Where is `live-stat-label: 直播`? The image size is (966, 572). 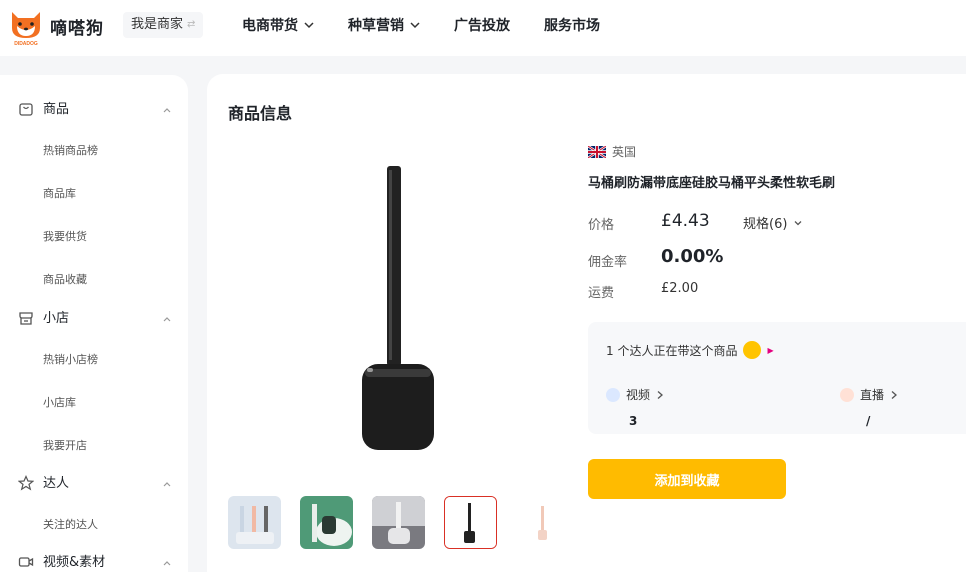
live-stat-label: 直播 is located at coordinates (872, 395).